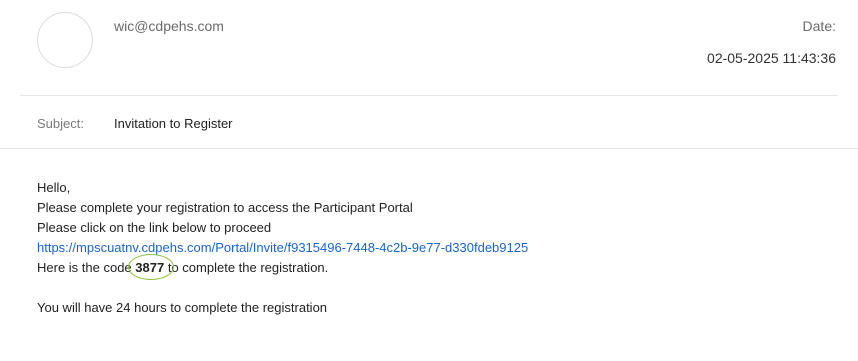 Image resolution: width=858 pixels, height=361 pixels. What do you see at coordinates (429, 95) in the screenshot?
I see `header-divider` at bounding box center [429, 95].